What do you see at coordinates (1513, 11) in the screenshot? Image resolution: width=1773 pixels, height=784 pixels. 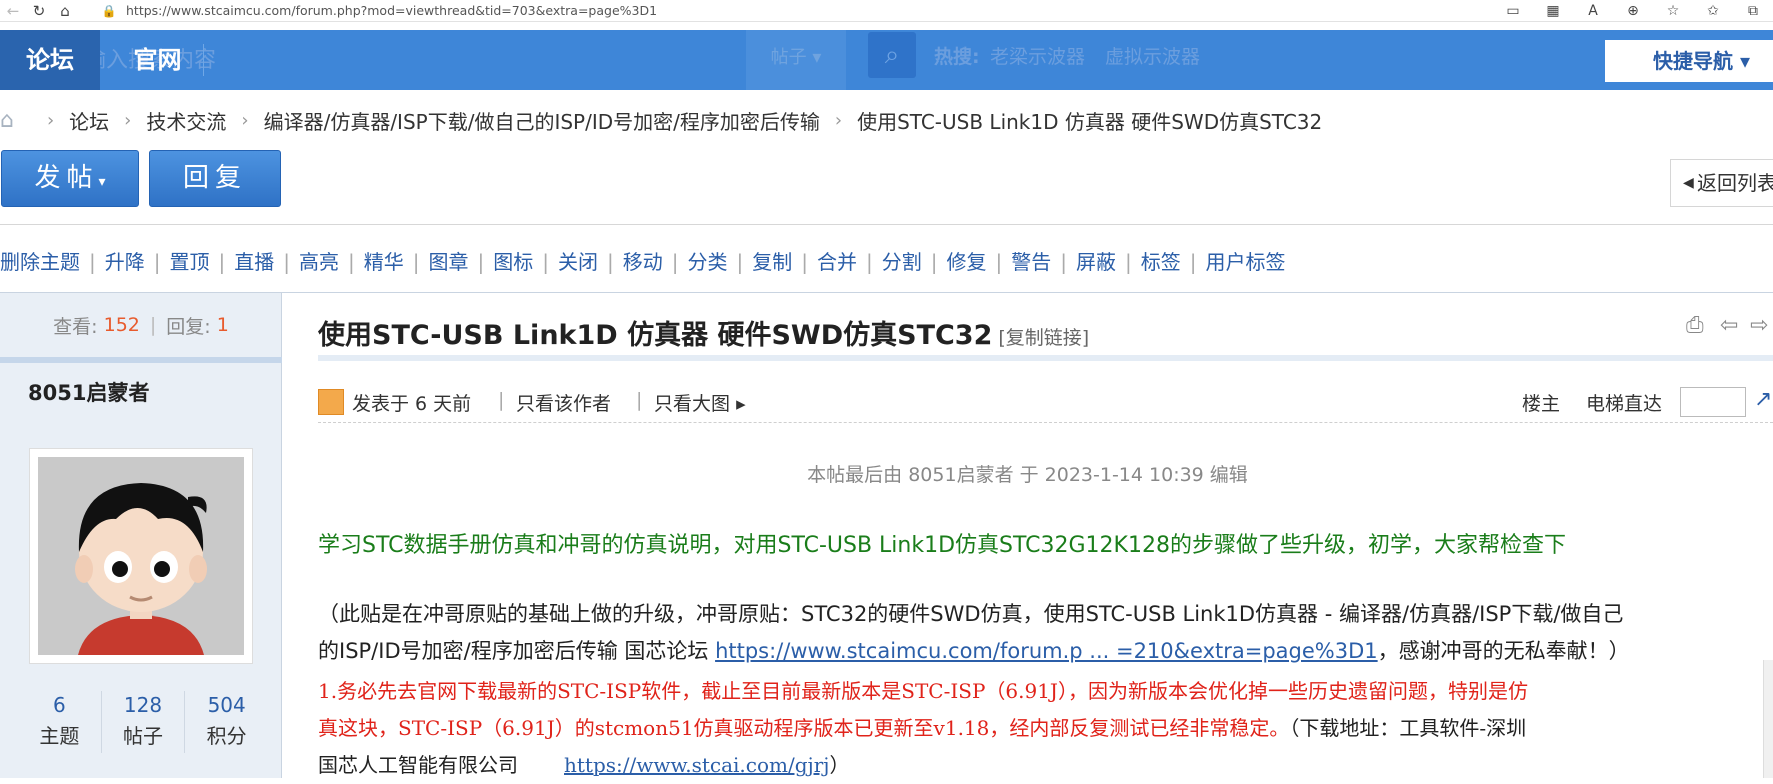 I see `app-available-icon: ▭` at bounding box center [1513, 11].